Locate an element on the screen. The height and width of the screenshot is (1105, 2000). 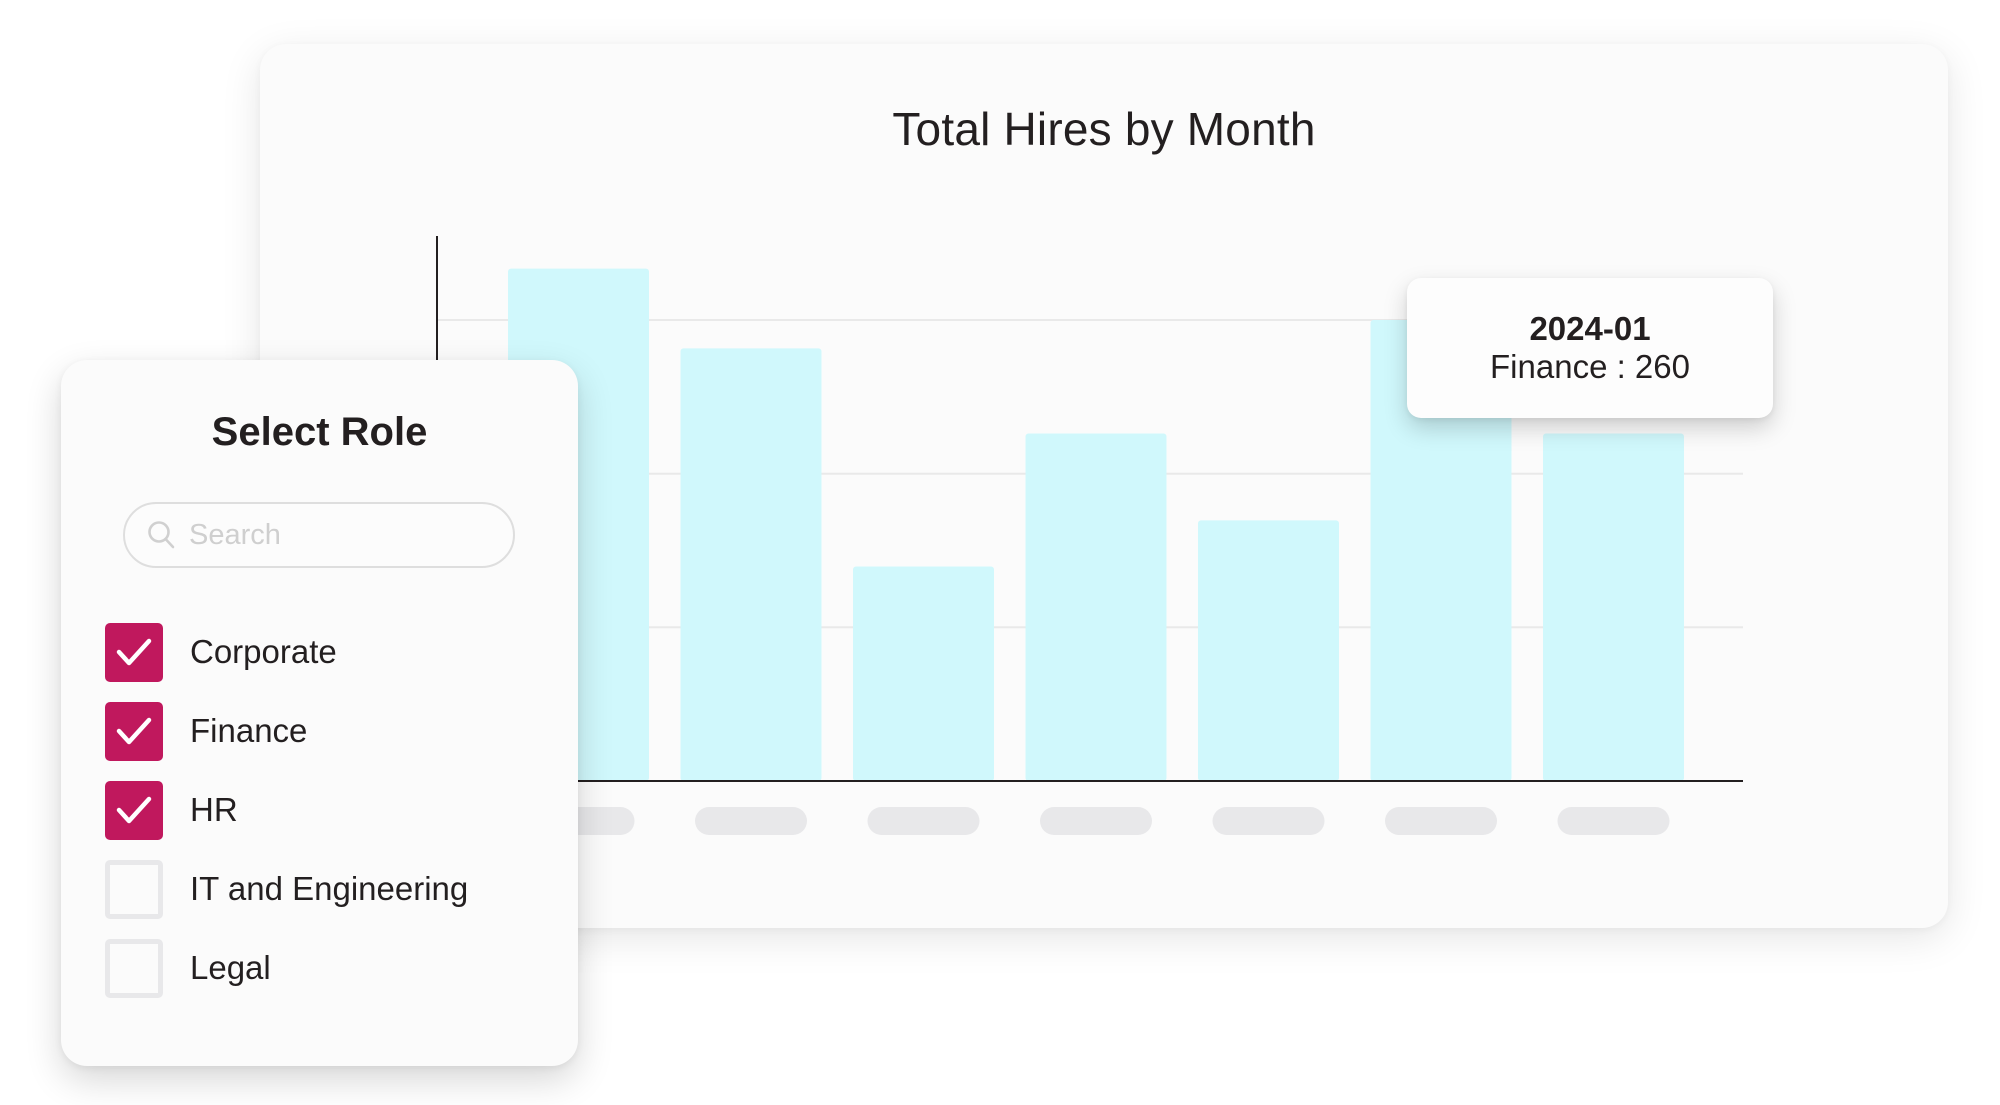
tooltip-title: 2024-01 is located at coordinates (1590, 328).